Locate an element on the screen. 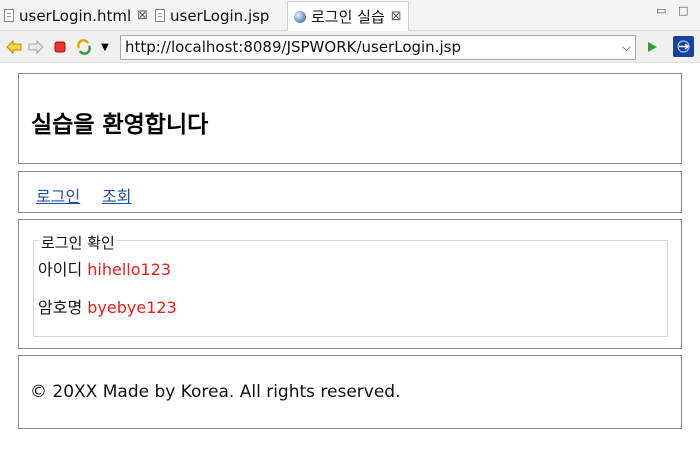 This screenshot has width=700, height=471. id-row: 아이디 hihello123 is located at coordinates (104, 268).